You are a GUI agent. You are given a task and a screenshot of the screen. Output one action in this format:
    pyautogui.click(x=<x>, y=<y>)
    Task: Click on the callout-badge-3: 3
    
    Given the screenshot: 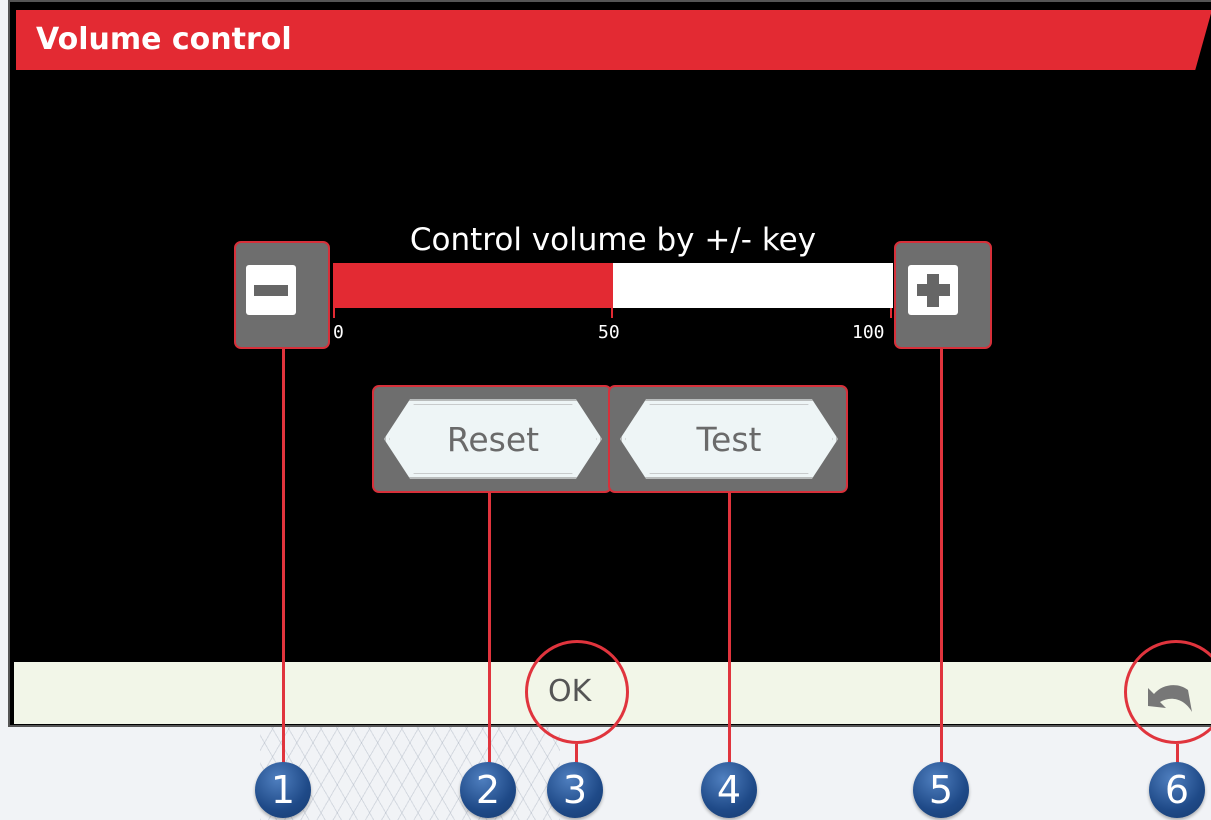 What is the action you would take?
    pyautogui.click(x=575, y=790)
    